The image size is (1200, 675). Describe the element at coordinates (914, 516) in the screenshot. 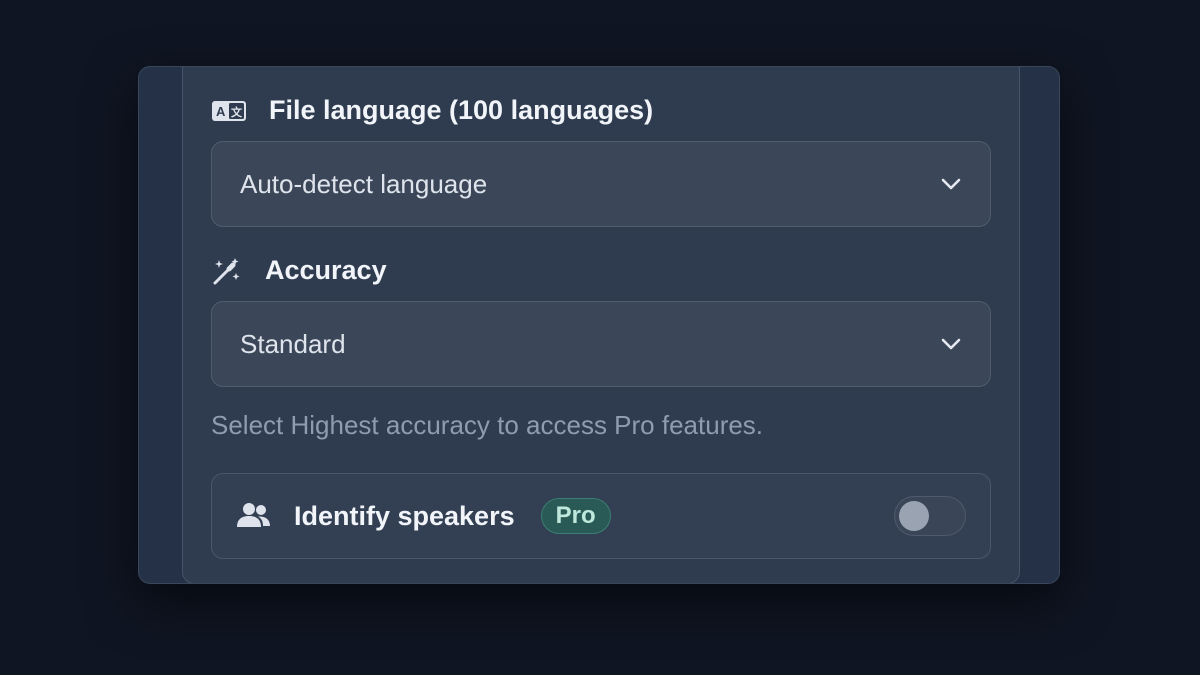

I see `toggle-knob` at that location.